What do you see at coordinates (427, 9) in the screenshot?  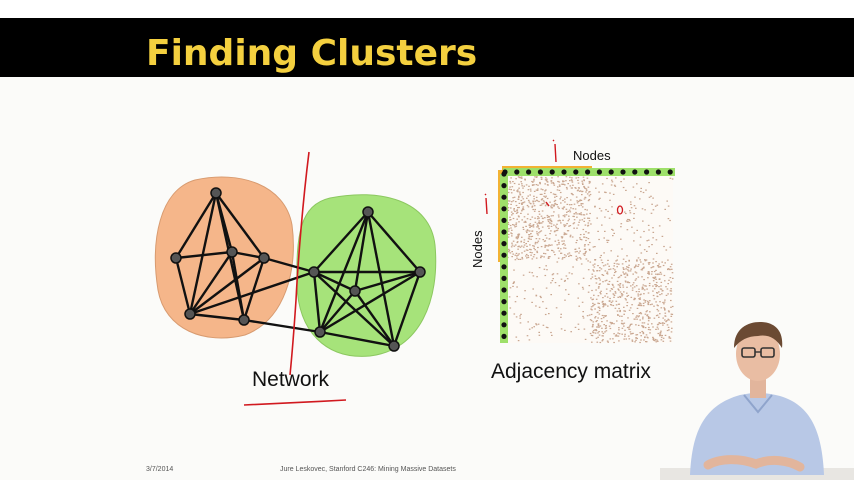 I see `top-strip` at bounding box center [427, 9].